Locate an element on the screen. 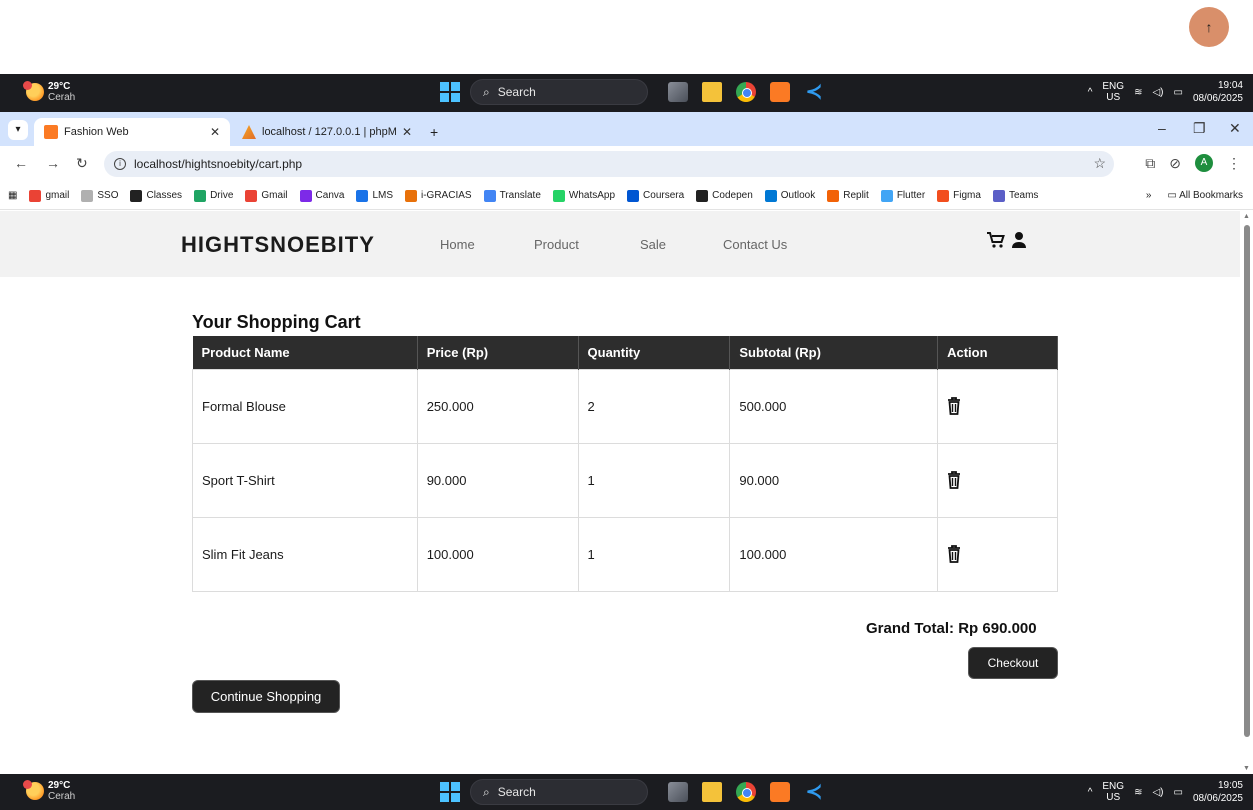 This screenshot has height=810, width=1253. restore-icon: ❐ is located at coordinates (1199, 128).